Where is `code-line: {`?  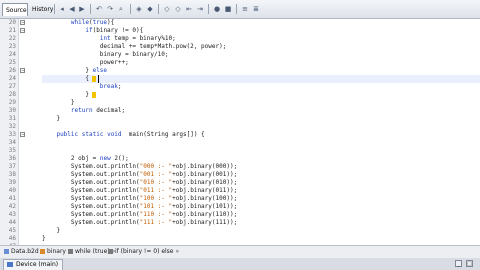 code-line: { is located at coordinates (261, 79).